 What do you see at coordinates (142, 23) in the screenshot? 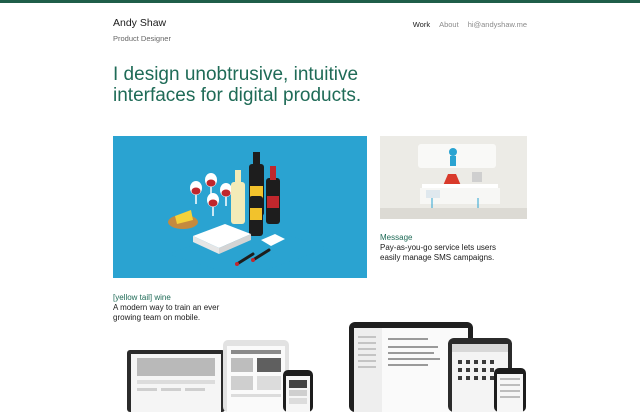
I see `site-owner-name: Andy Shaw` at bounding box center [142, 23].